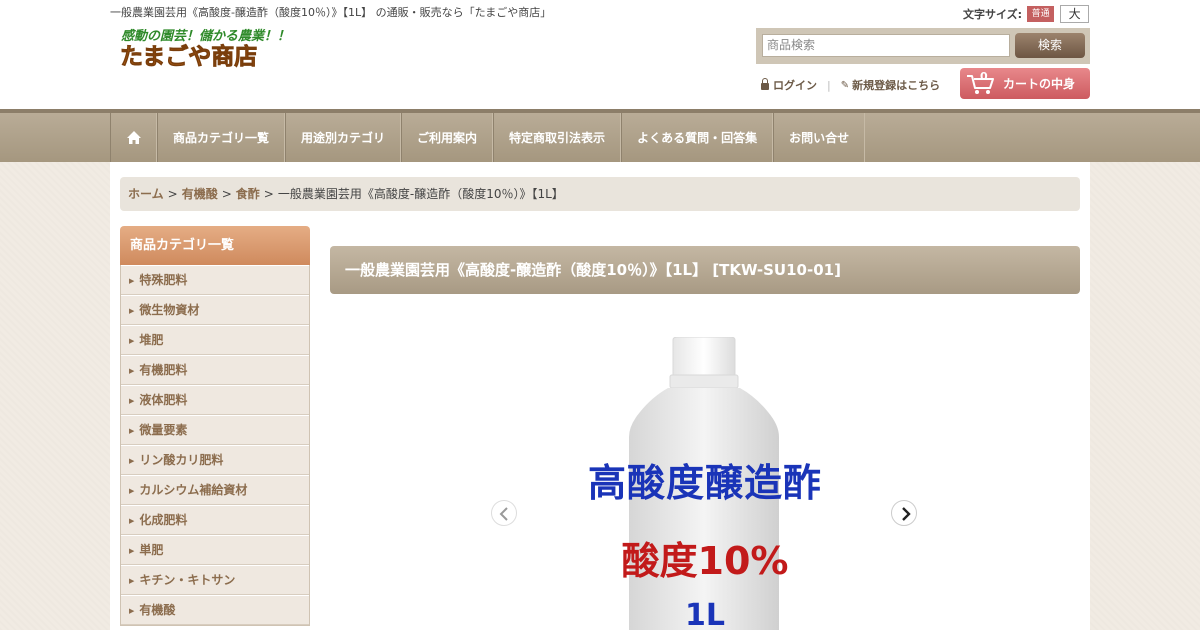  Describe the element at coordinates (193, 490) in the screenshot. I see `sidebar-item-label: カルシウム補給資材` at that location.